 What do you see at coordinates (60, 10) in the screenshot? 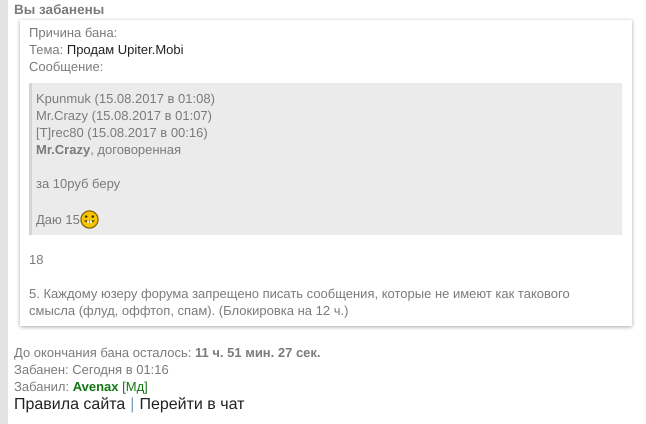
I see `ban-title: Вы забанены` at bounding box center [60, 10].